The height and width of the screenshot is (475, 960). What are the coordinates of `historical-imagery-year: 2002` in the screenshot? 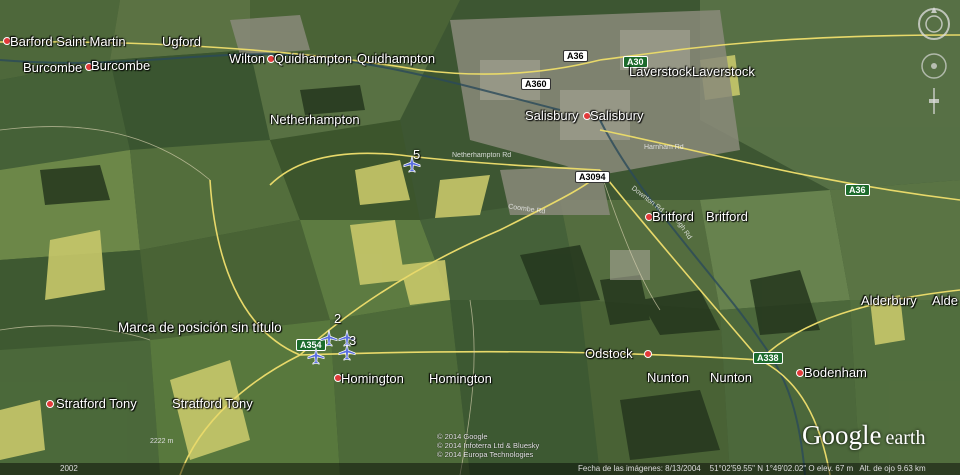 It's located at (69, 469).